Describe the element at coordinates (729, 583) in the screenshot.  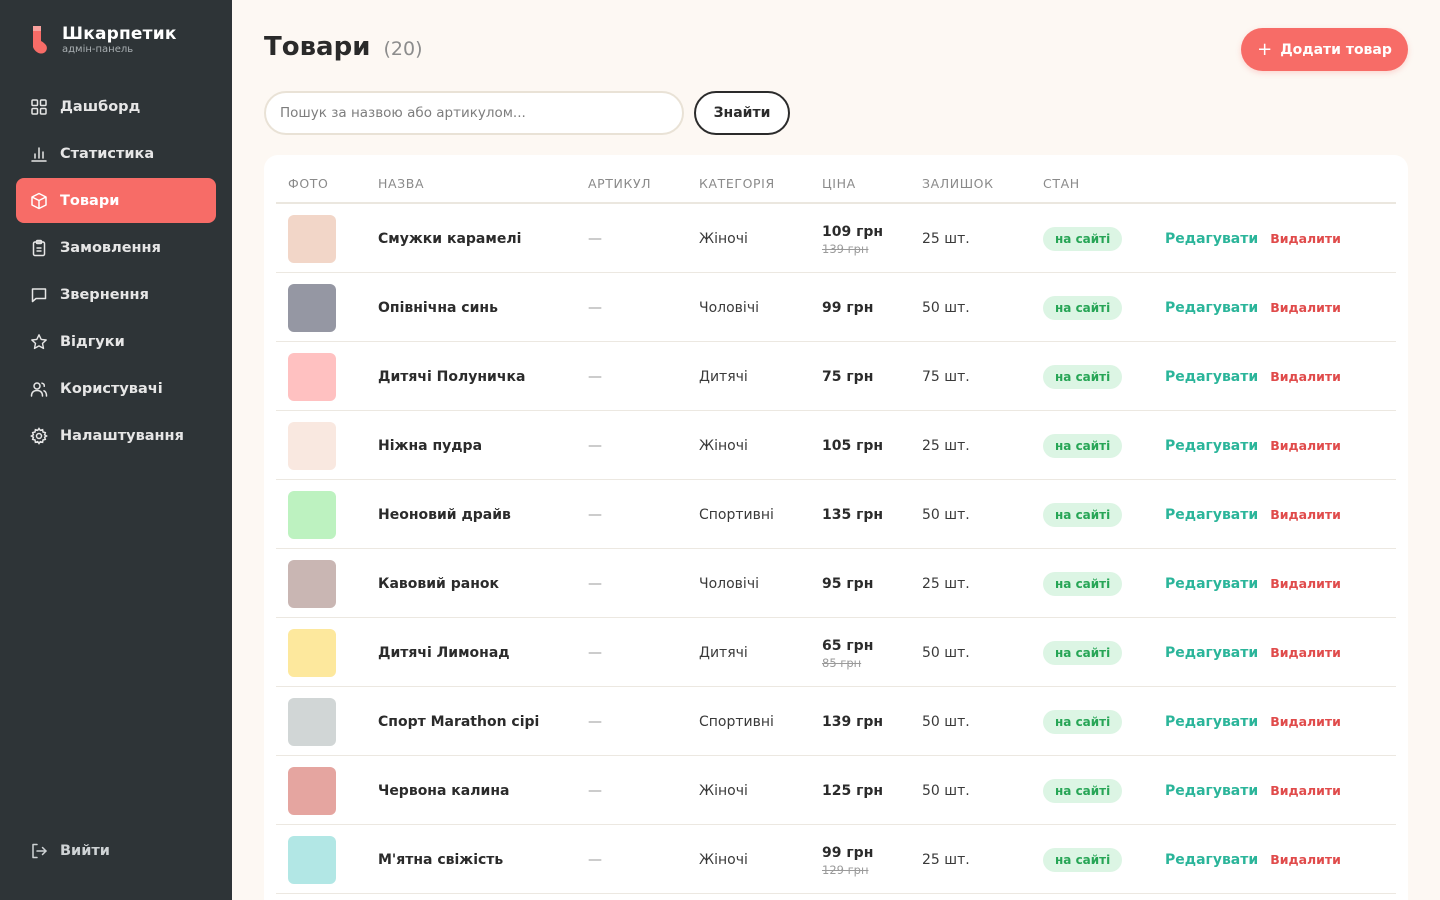
I see `product-category: Чоловічі` at that location.